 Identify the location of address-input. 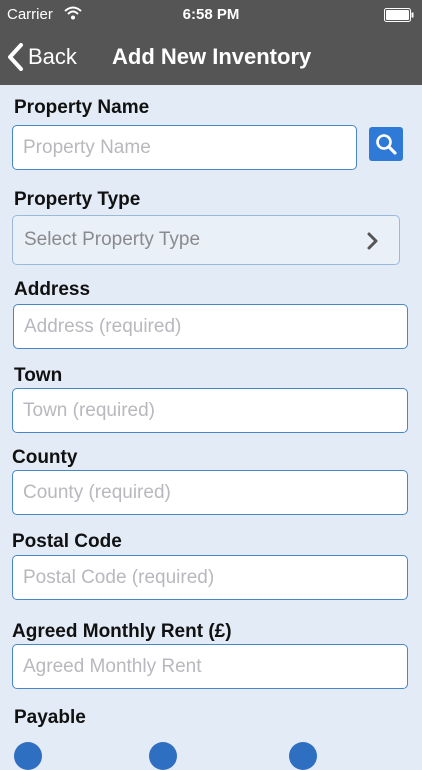
(210, 326).